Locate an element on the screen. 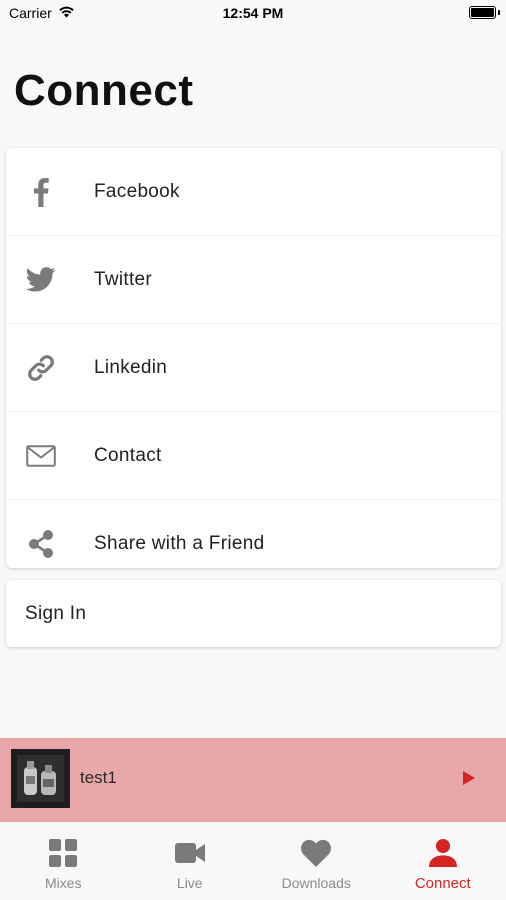  video-camera-icon is located at coordinates (190, 853).